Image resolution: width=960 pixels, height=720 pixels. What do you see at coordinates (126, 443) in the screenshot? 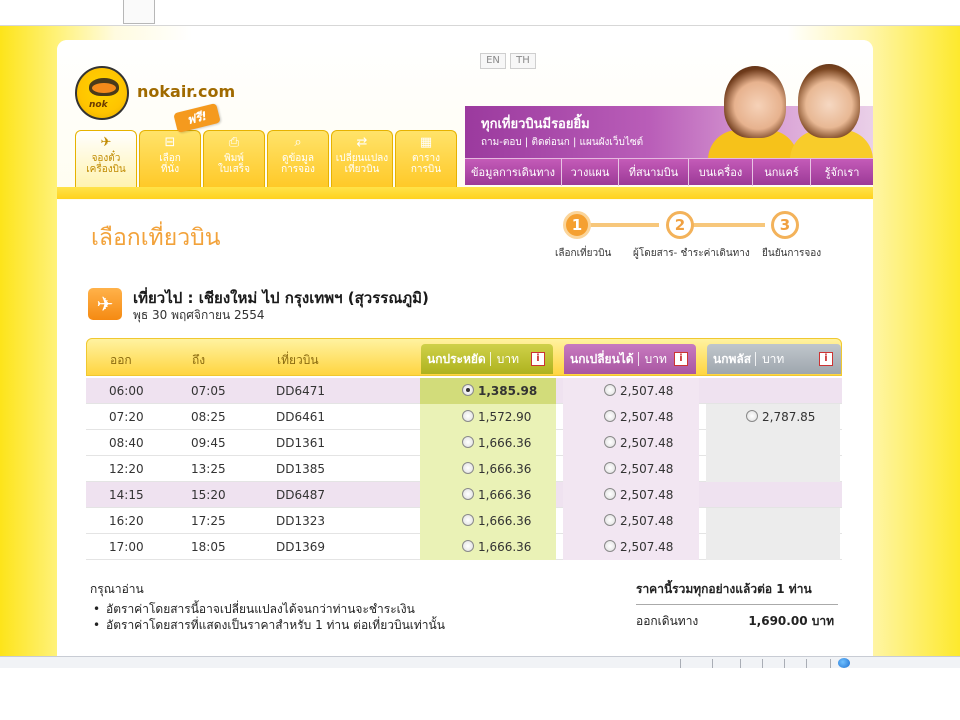
I see `depart-time: 08:40` at bounding box center [126, 443].